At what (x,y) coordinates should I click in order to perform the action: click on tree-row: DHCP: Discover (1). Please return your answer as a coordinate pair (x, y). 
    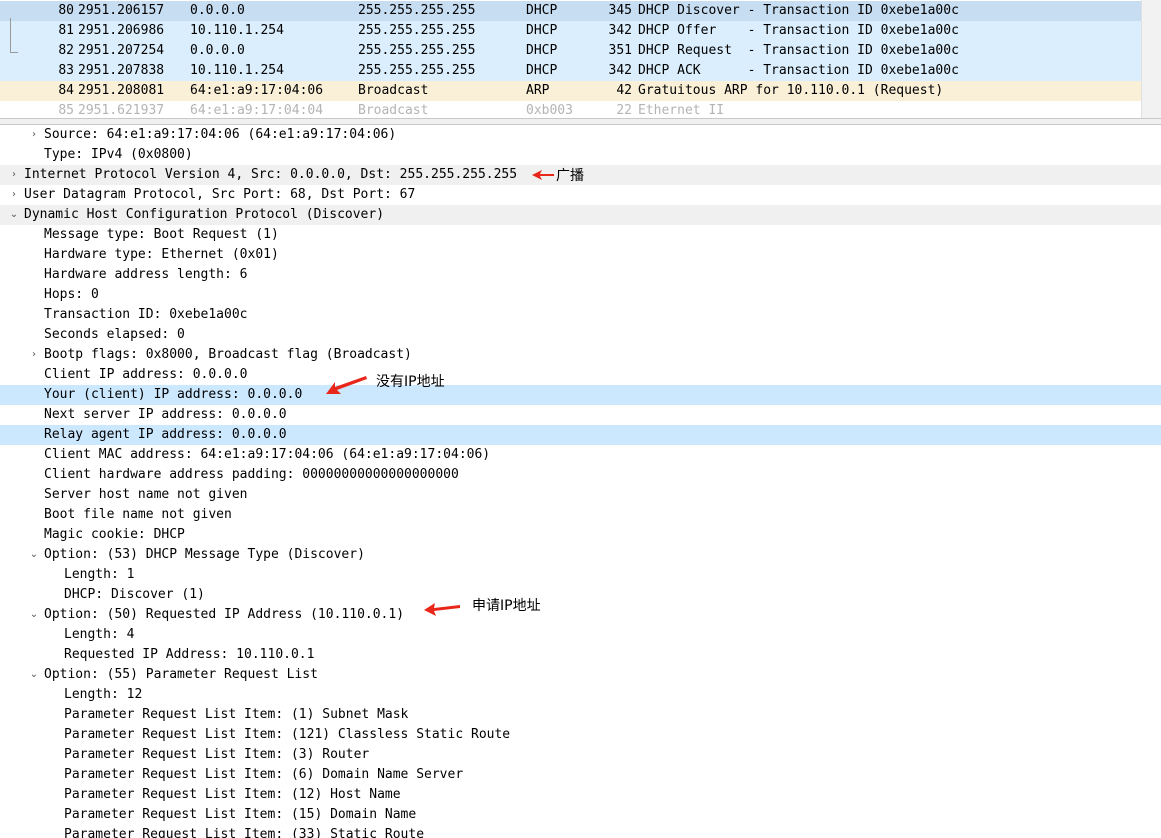
    Looking at the image, I should click on (580, 595).